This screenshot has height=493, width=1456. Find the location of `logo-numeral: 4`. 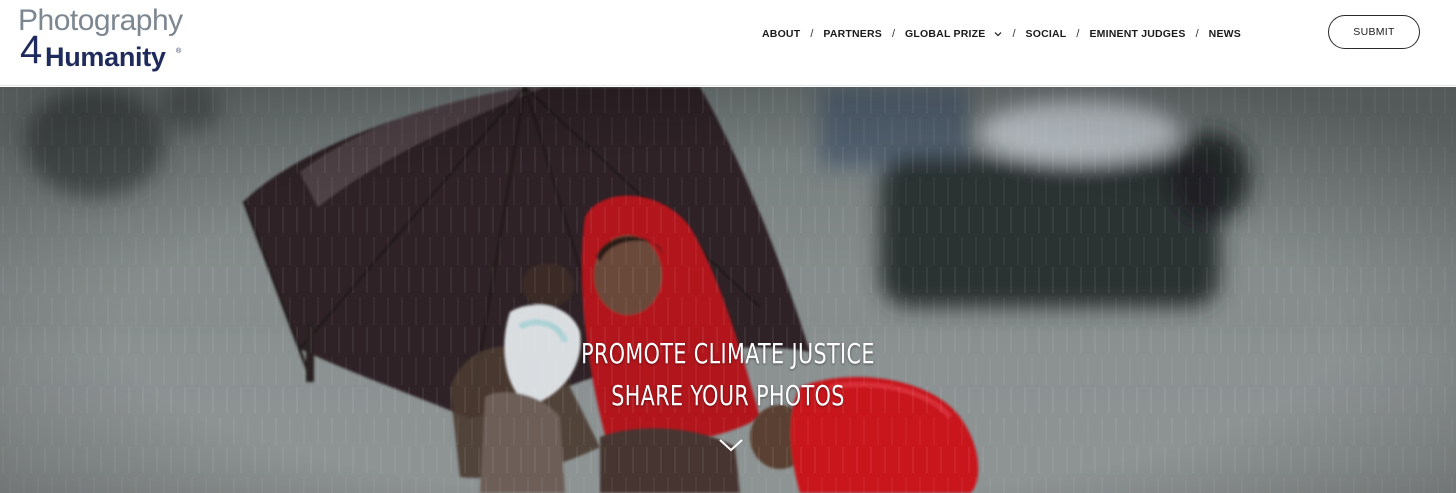

logo-numeral: 4 is located at coordinates (31, 50).